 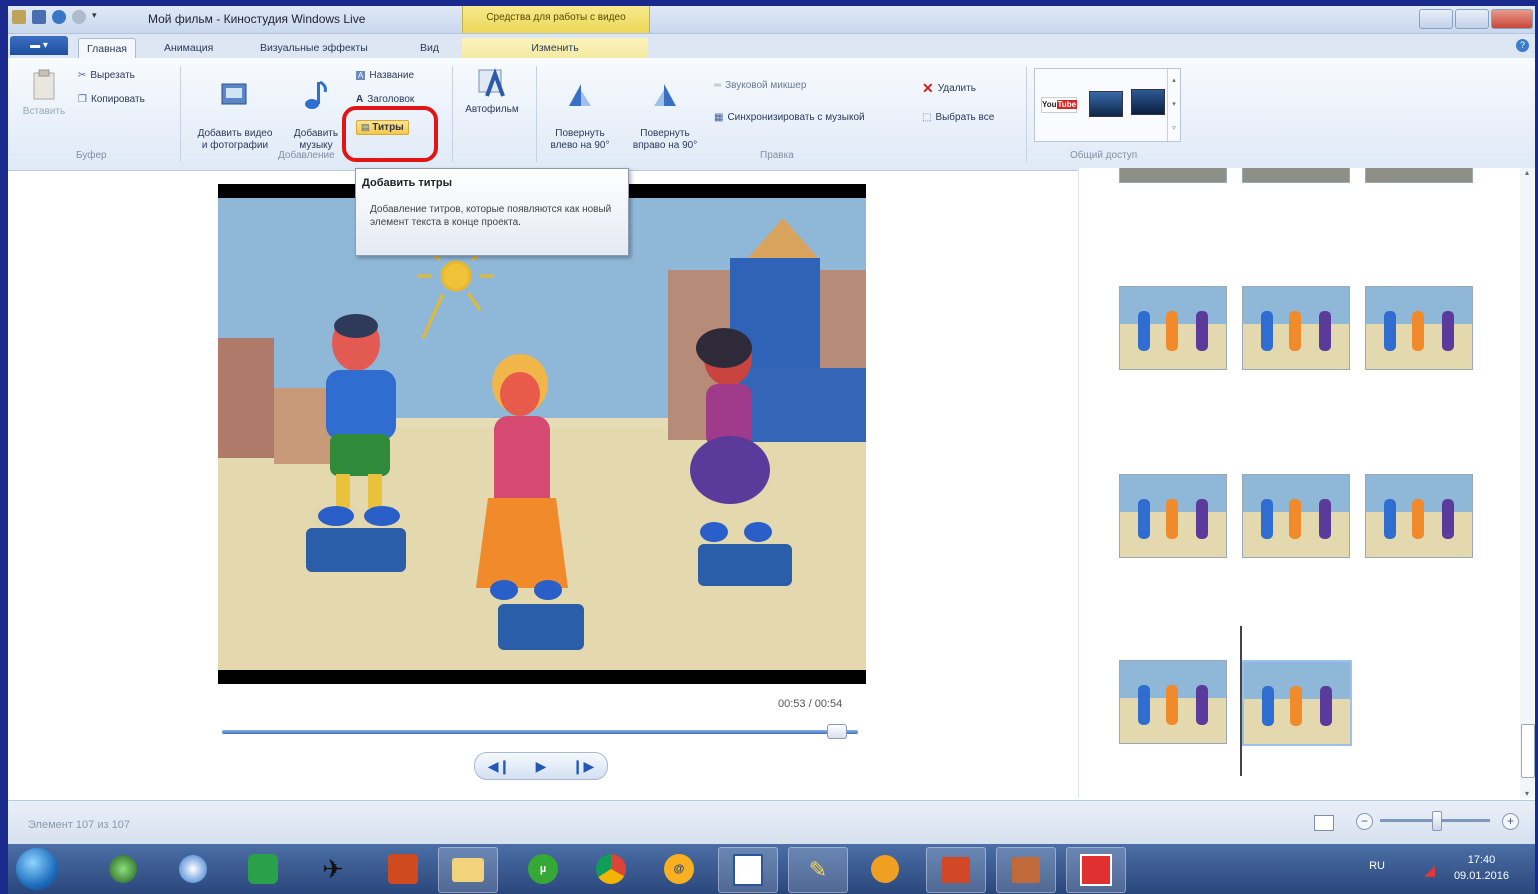 I want to click on caption-icon: A, so click(x=360, y=99).